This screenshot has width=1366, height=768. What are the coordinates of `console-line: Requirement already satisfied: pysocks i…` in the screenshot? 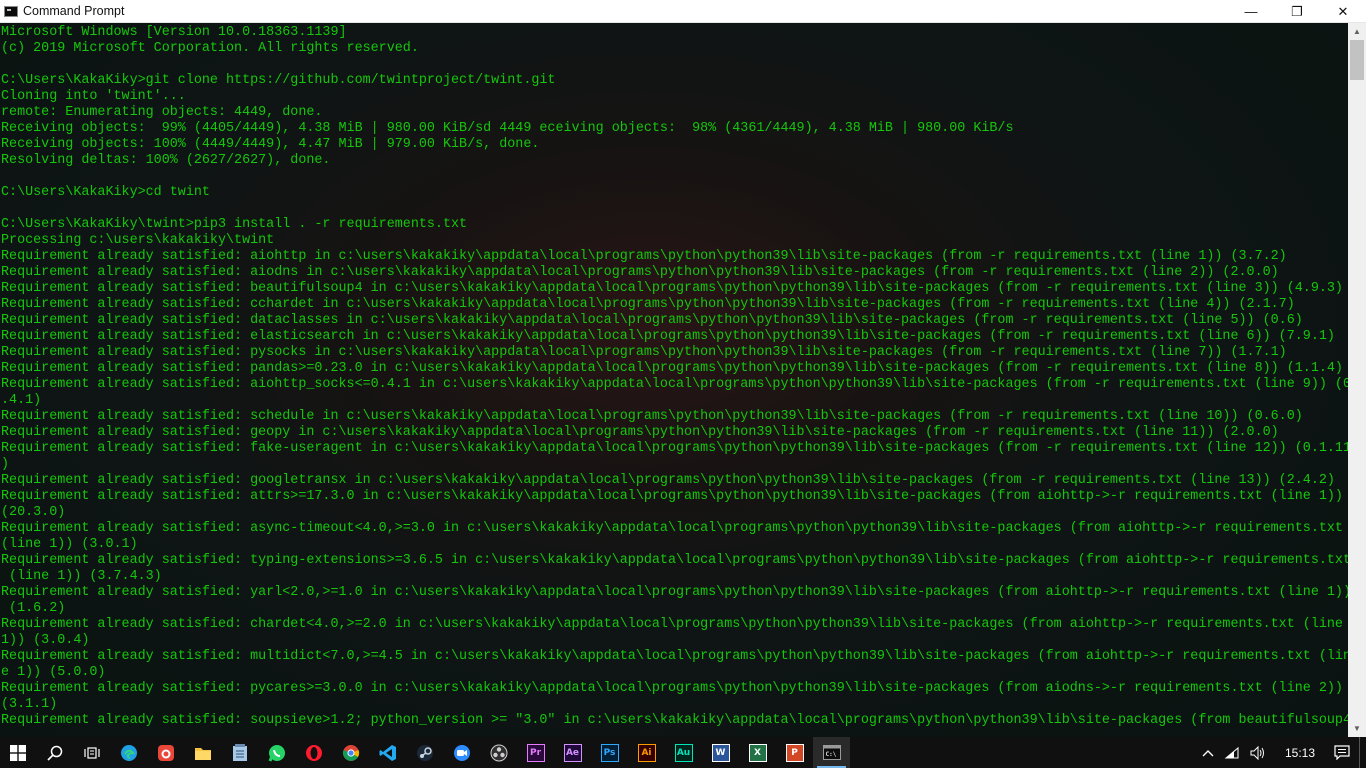 It's located at (644, 352).